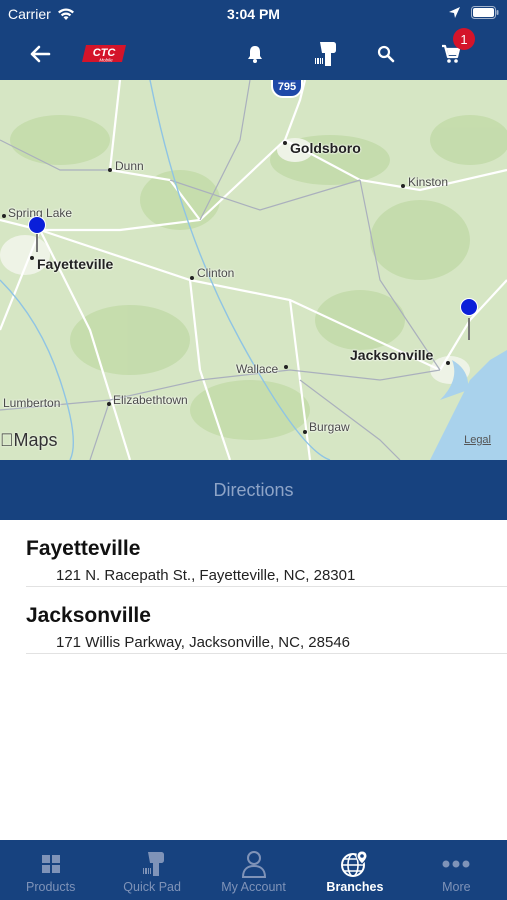 Image resolution: width=507 pixels, height=900 pixels. I want to click on city-label: Lumberton, so click(32, 403).